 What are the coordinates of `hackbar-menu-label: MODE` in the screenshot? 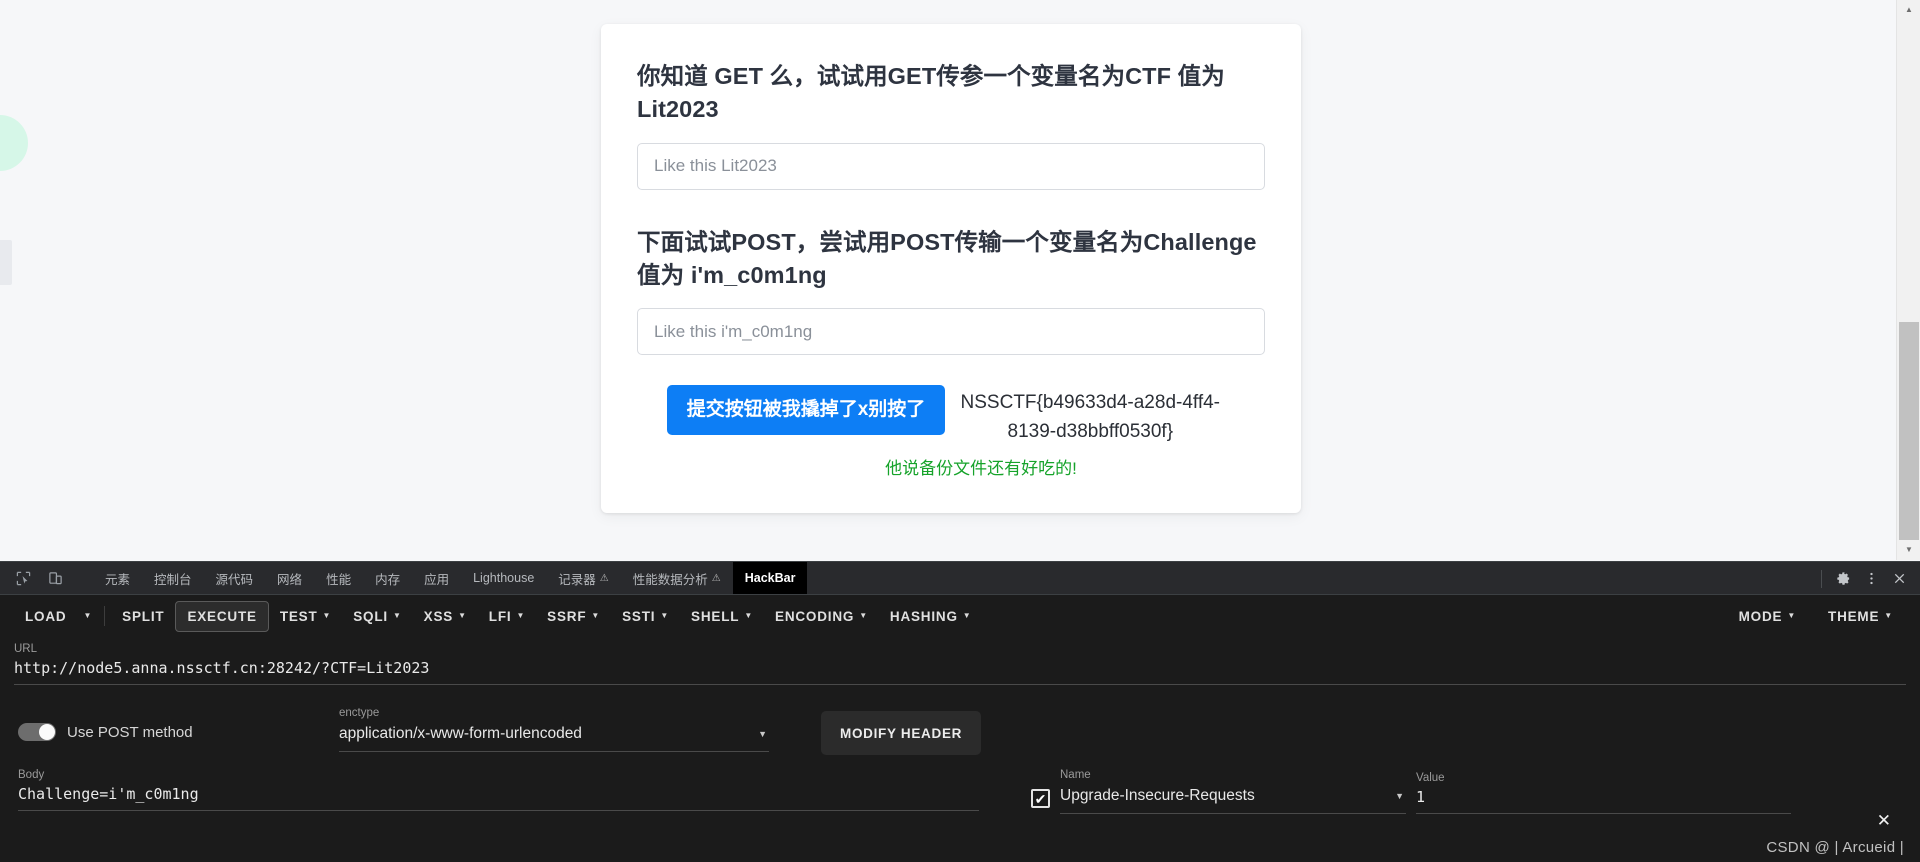 It's located at (1760, 616).